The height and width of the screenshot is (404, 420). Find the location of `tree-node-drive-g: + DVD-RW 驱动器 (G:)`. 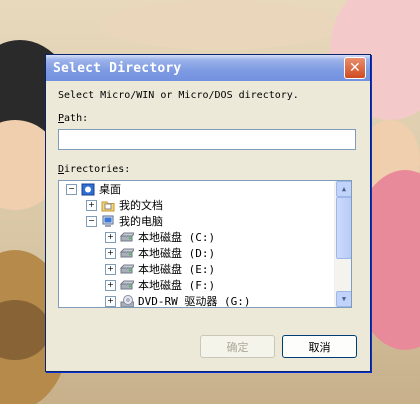

tree-node-drive-g: + DVD-RW 驱动器 (G:) is located at coordinates (197, 300).